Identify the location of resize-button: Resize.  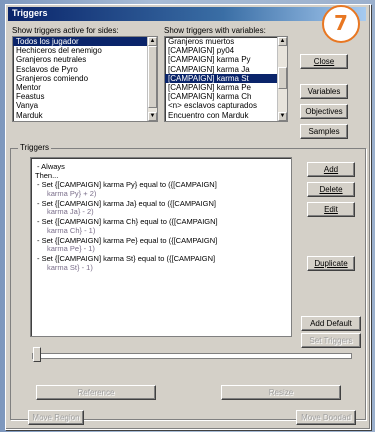
(281, 392).